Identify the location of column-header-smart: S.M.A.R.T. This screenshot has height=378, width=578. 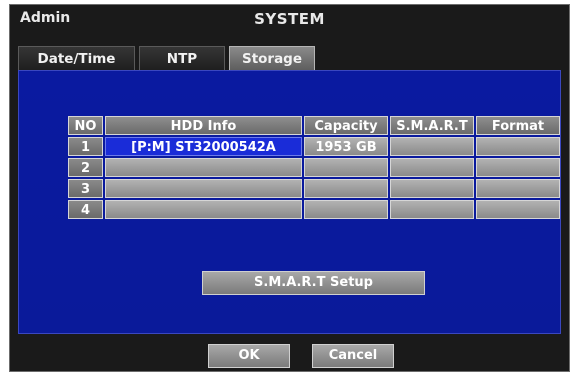
(432, 125).